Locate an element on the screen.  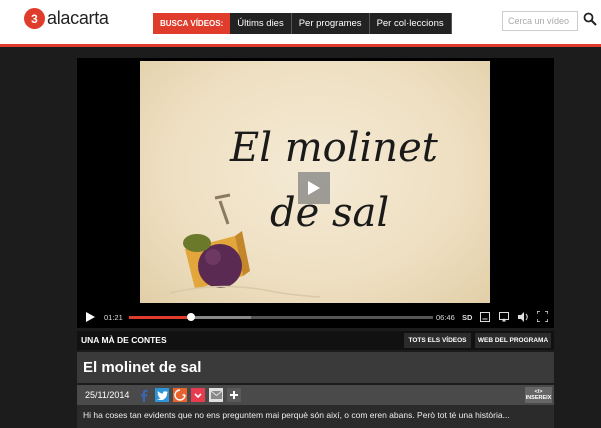
program-name: UNA MÀ DE CONTES is located at coordinates (124, 340).